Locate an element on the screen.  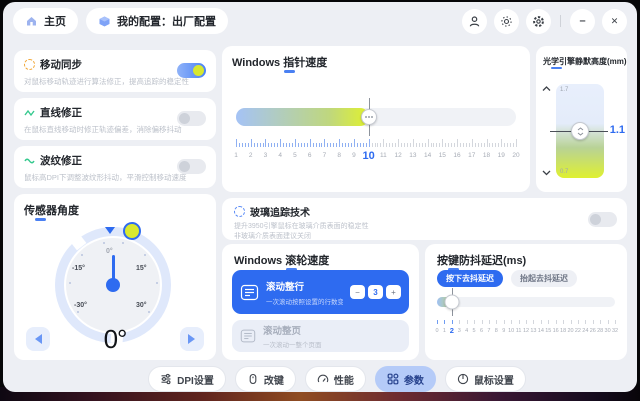
tab-press-debounce: 按下去抖延迟 is located at coordinates (470, 278).